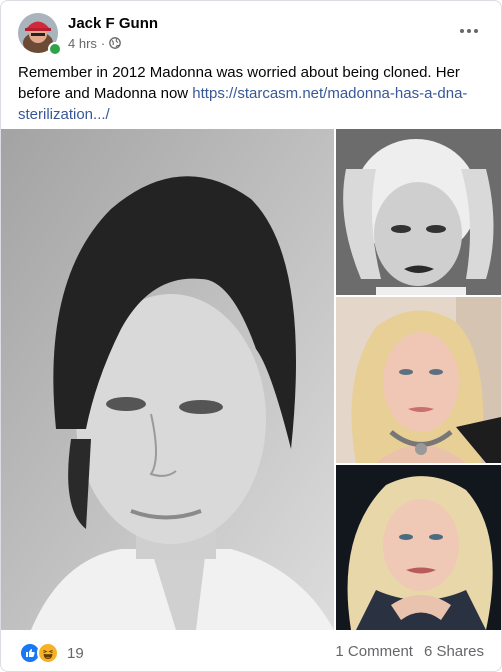 This screenshot has height=672, width=502. What do you see at coordinates (418, 380) in the screenshot?
I see `photo-middle-right` at bounding box center [418, 380].